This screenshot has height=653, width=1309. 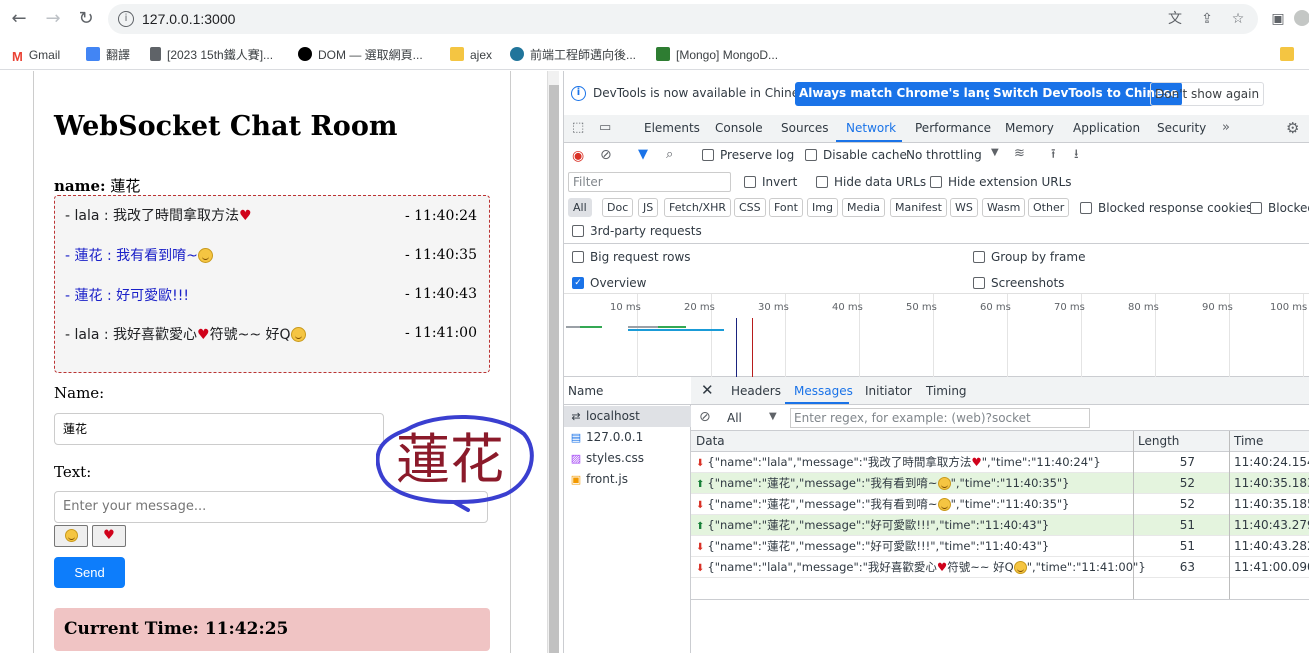 I want to click on heart-emoji-button: ♥, so click(x=109, y=536).